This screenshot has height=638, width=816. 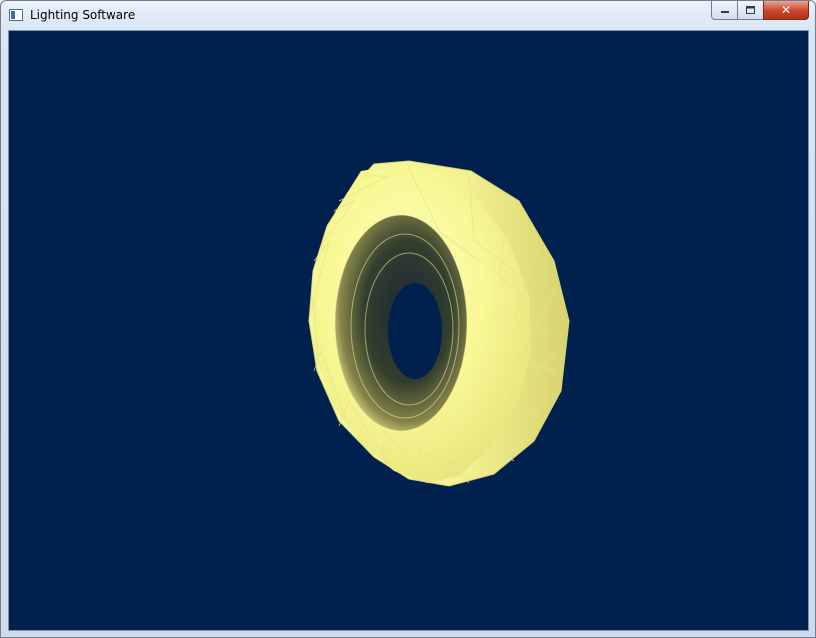 I want to click on minimize-icon, so click(x=724, y=12).